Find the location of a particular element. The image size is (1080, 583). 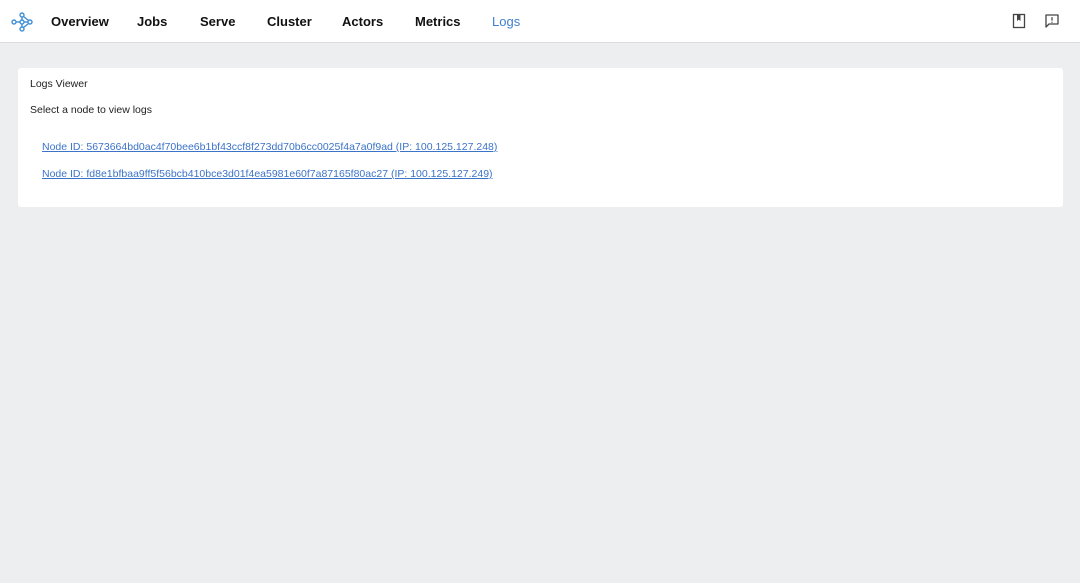

nav-tab-actors: Actors is located at coordinates (362, 22).